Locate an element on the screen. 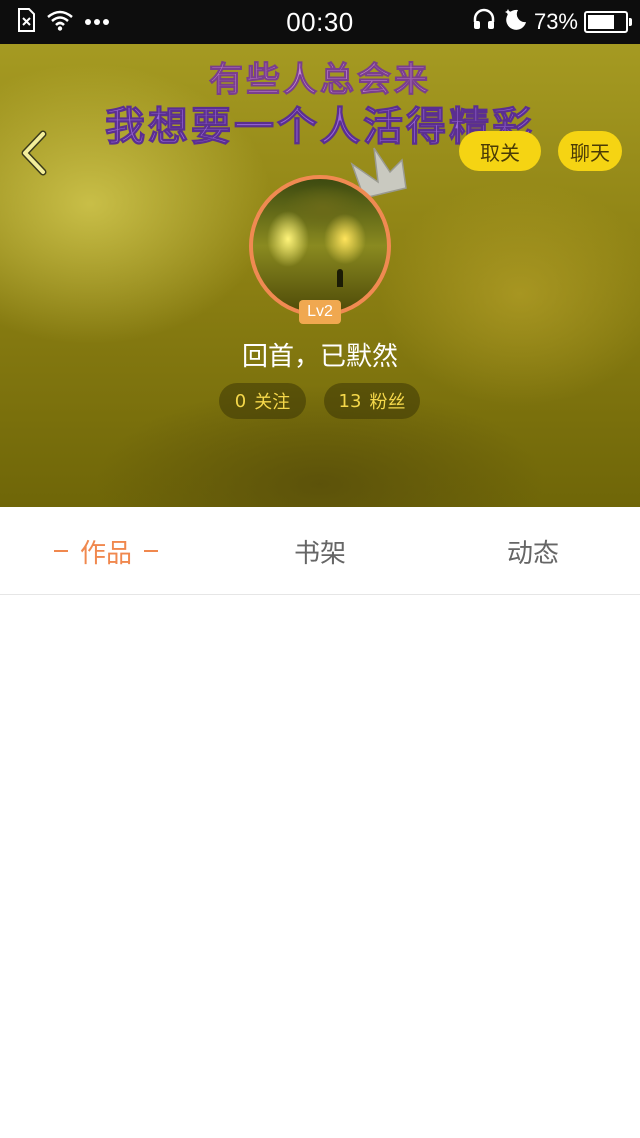 Image resolution: width=640 pixels, height=1138 pixels. profile-tabs: 作品 书架 动态 is located at coordinates (320, 551).